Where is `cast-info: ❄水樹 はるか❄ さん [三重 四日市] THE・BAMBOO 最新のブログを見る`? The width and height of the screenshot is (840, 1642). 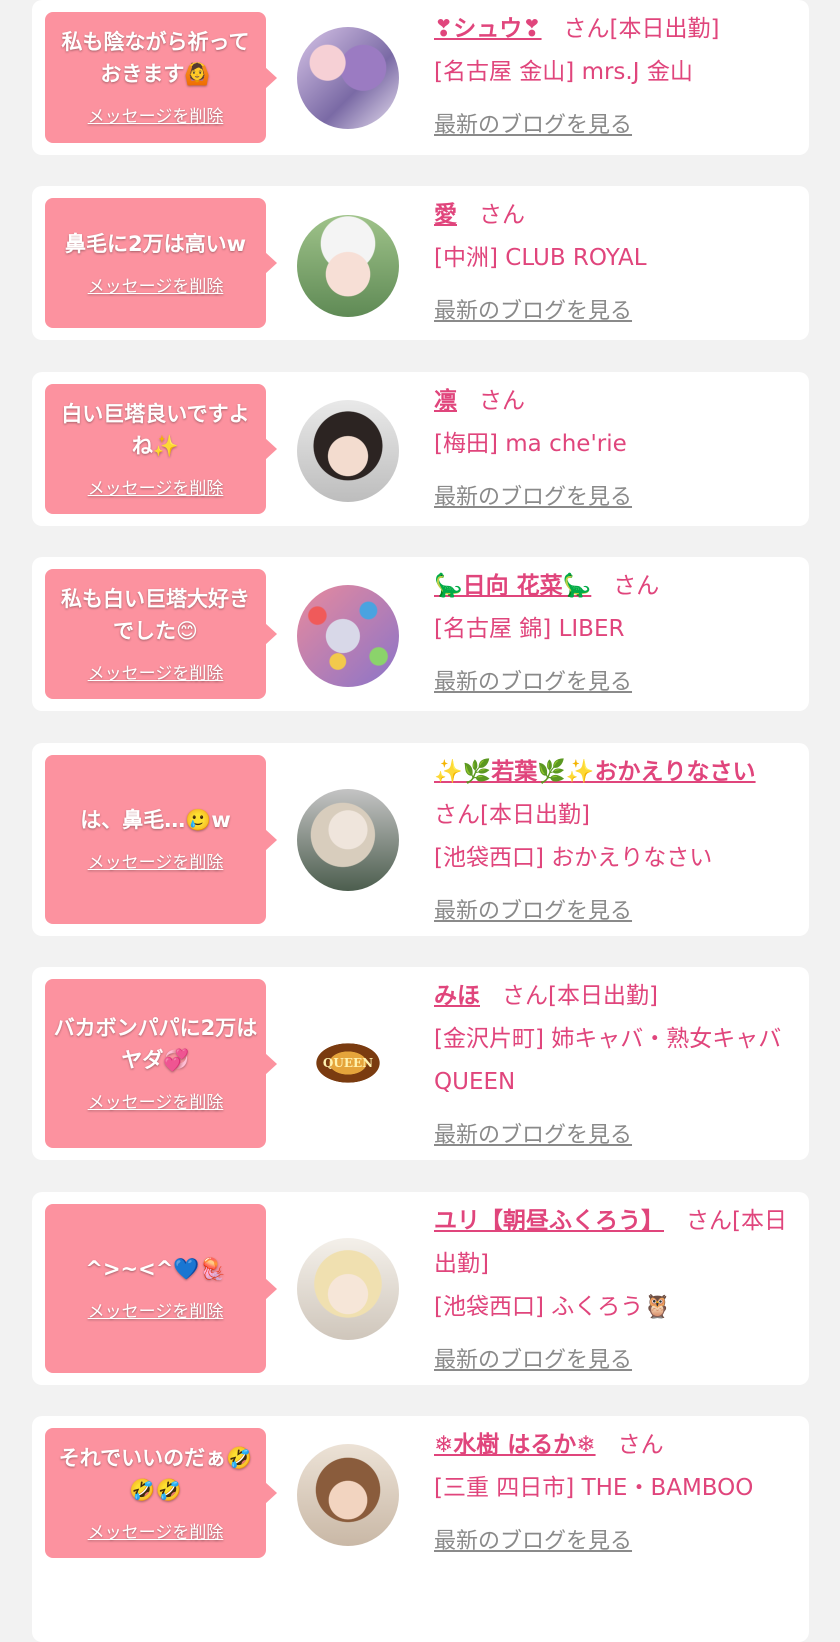
cast-info: ❄水樹 はるか❄ さん [三重 四日市] THE・BAMBOO 最新のブログを見る is located at coordinates (611, 1493).